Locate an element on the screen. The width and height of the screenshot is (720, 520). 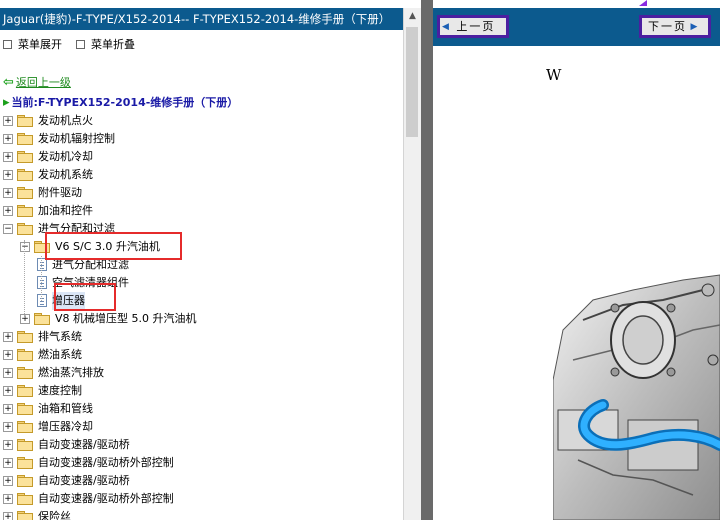
cursor-marker-icon is located at coordinates (643, 3).